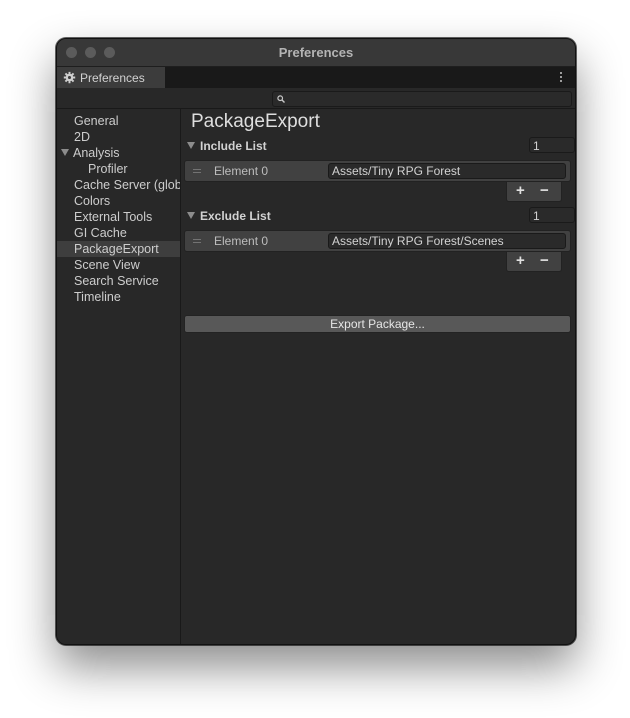  Describe the element at coordinates (118, 281) in the screenshot. I see `sidebar-item-search-service: Search Service` at that location.